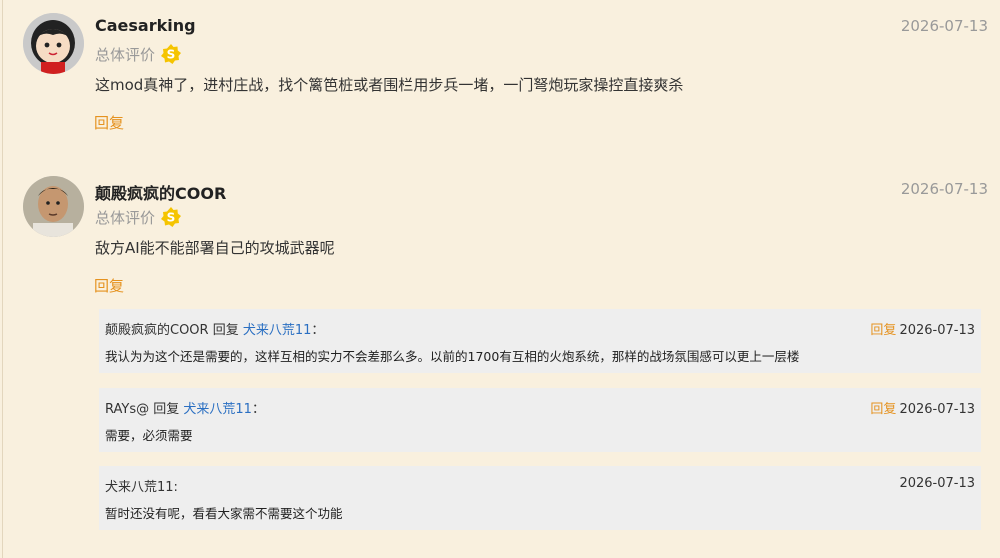 This screenshot has height=558, width=1000. I want to click on sub-reply-meta: 犬来八荒11:, so click(141, 485).